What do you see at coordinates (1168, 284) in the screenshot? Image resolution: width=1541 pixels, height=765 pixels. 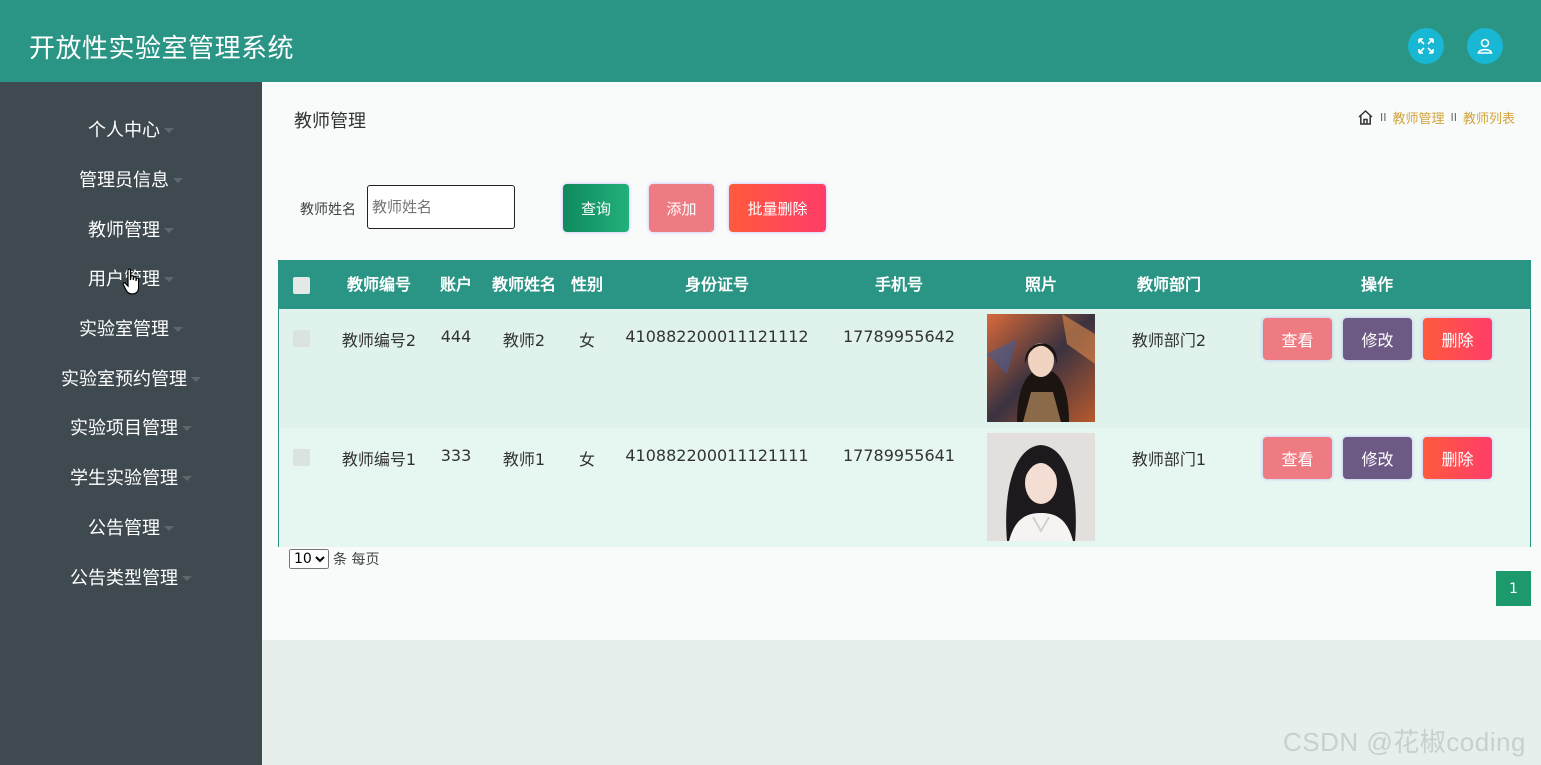 I see `column-header-department: 教师部门` at bounding box center [1168, 284].